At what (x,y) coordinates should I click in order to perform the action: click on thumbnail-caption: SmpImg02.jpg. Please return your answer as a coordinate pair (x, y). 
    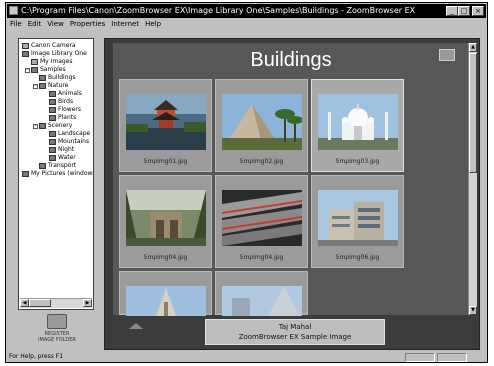
    Looking at the image, I should click on (261, 161).